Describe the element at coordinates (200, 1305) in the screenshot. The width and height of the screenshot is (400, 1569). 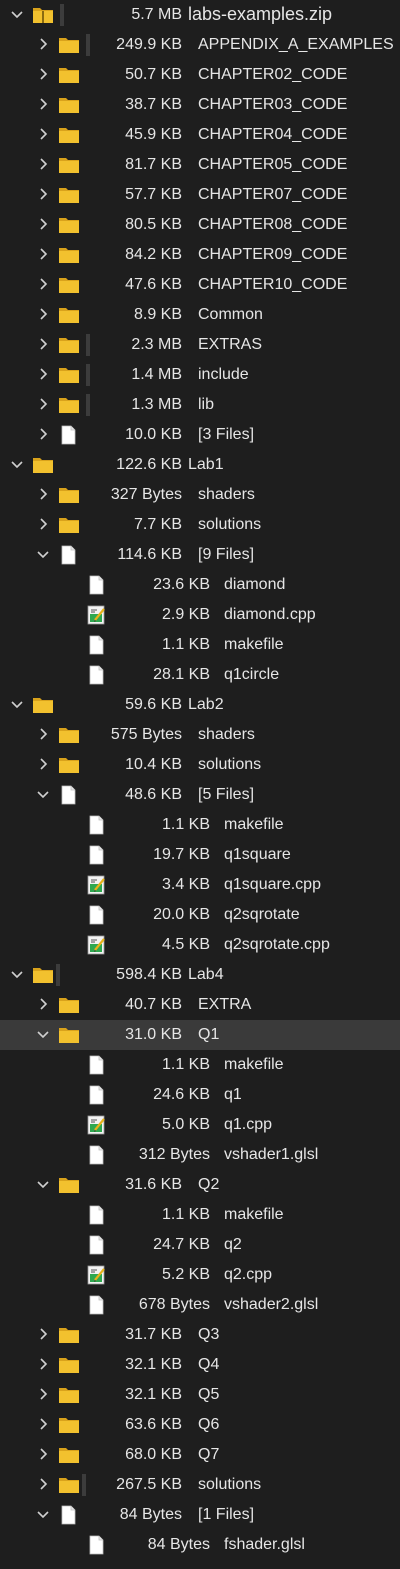
I see `tree-file-row: 678 Bytes vshader2.glsl` at that location.